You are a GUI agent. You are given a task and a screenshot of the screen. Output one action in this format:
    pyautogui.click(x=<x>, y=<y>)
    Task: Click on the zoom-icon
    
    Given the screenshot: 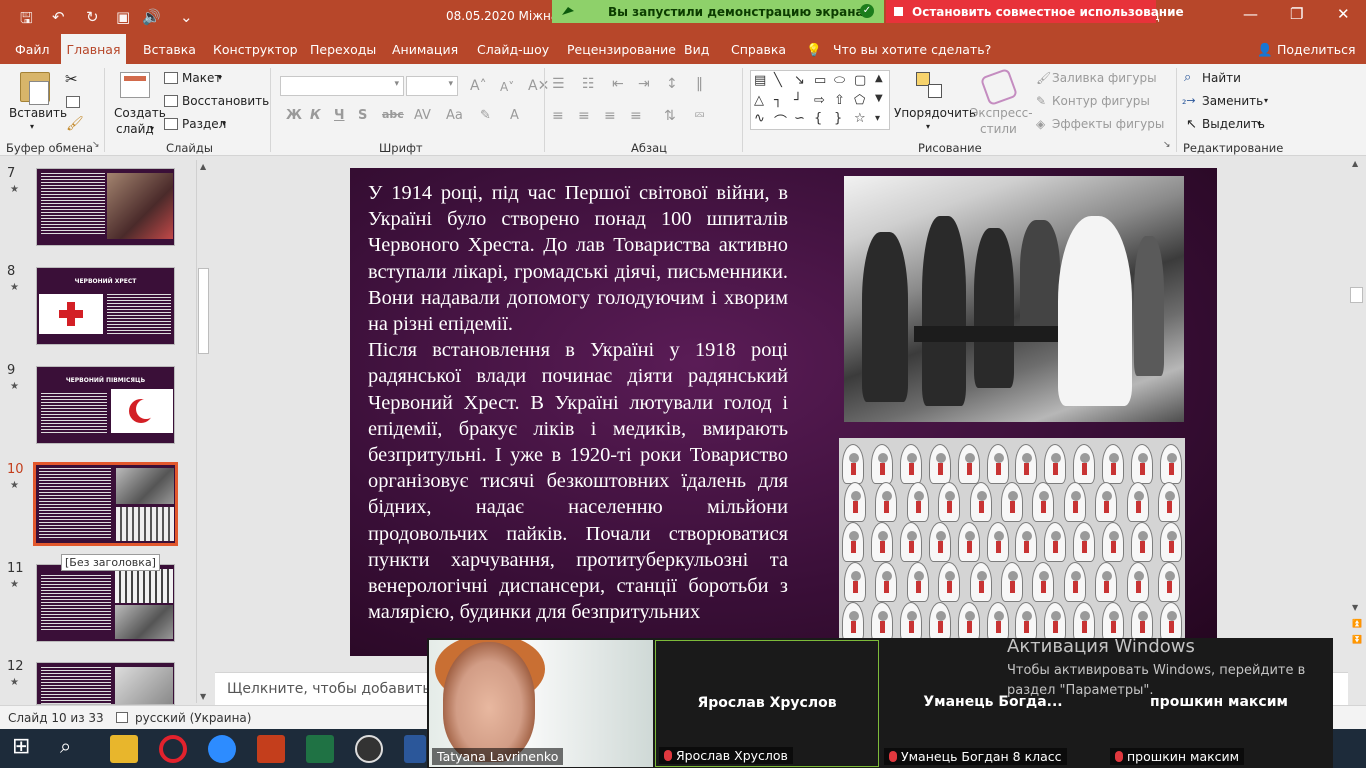 What is the action you would take?
    pyautogui.click(x=222, y=749)
    